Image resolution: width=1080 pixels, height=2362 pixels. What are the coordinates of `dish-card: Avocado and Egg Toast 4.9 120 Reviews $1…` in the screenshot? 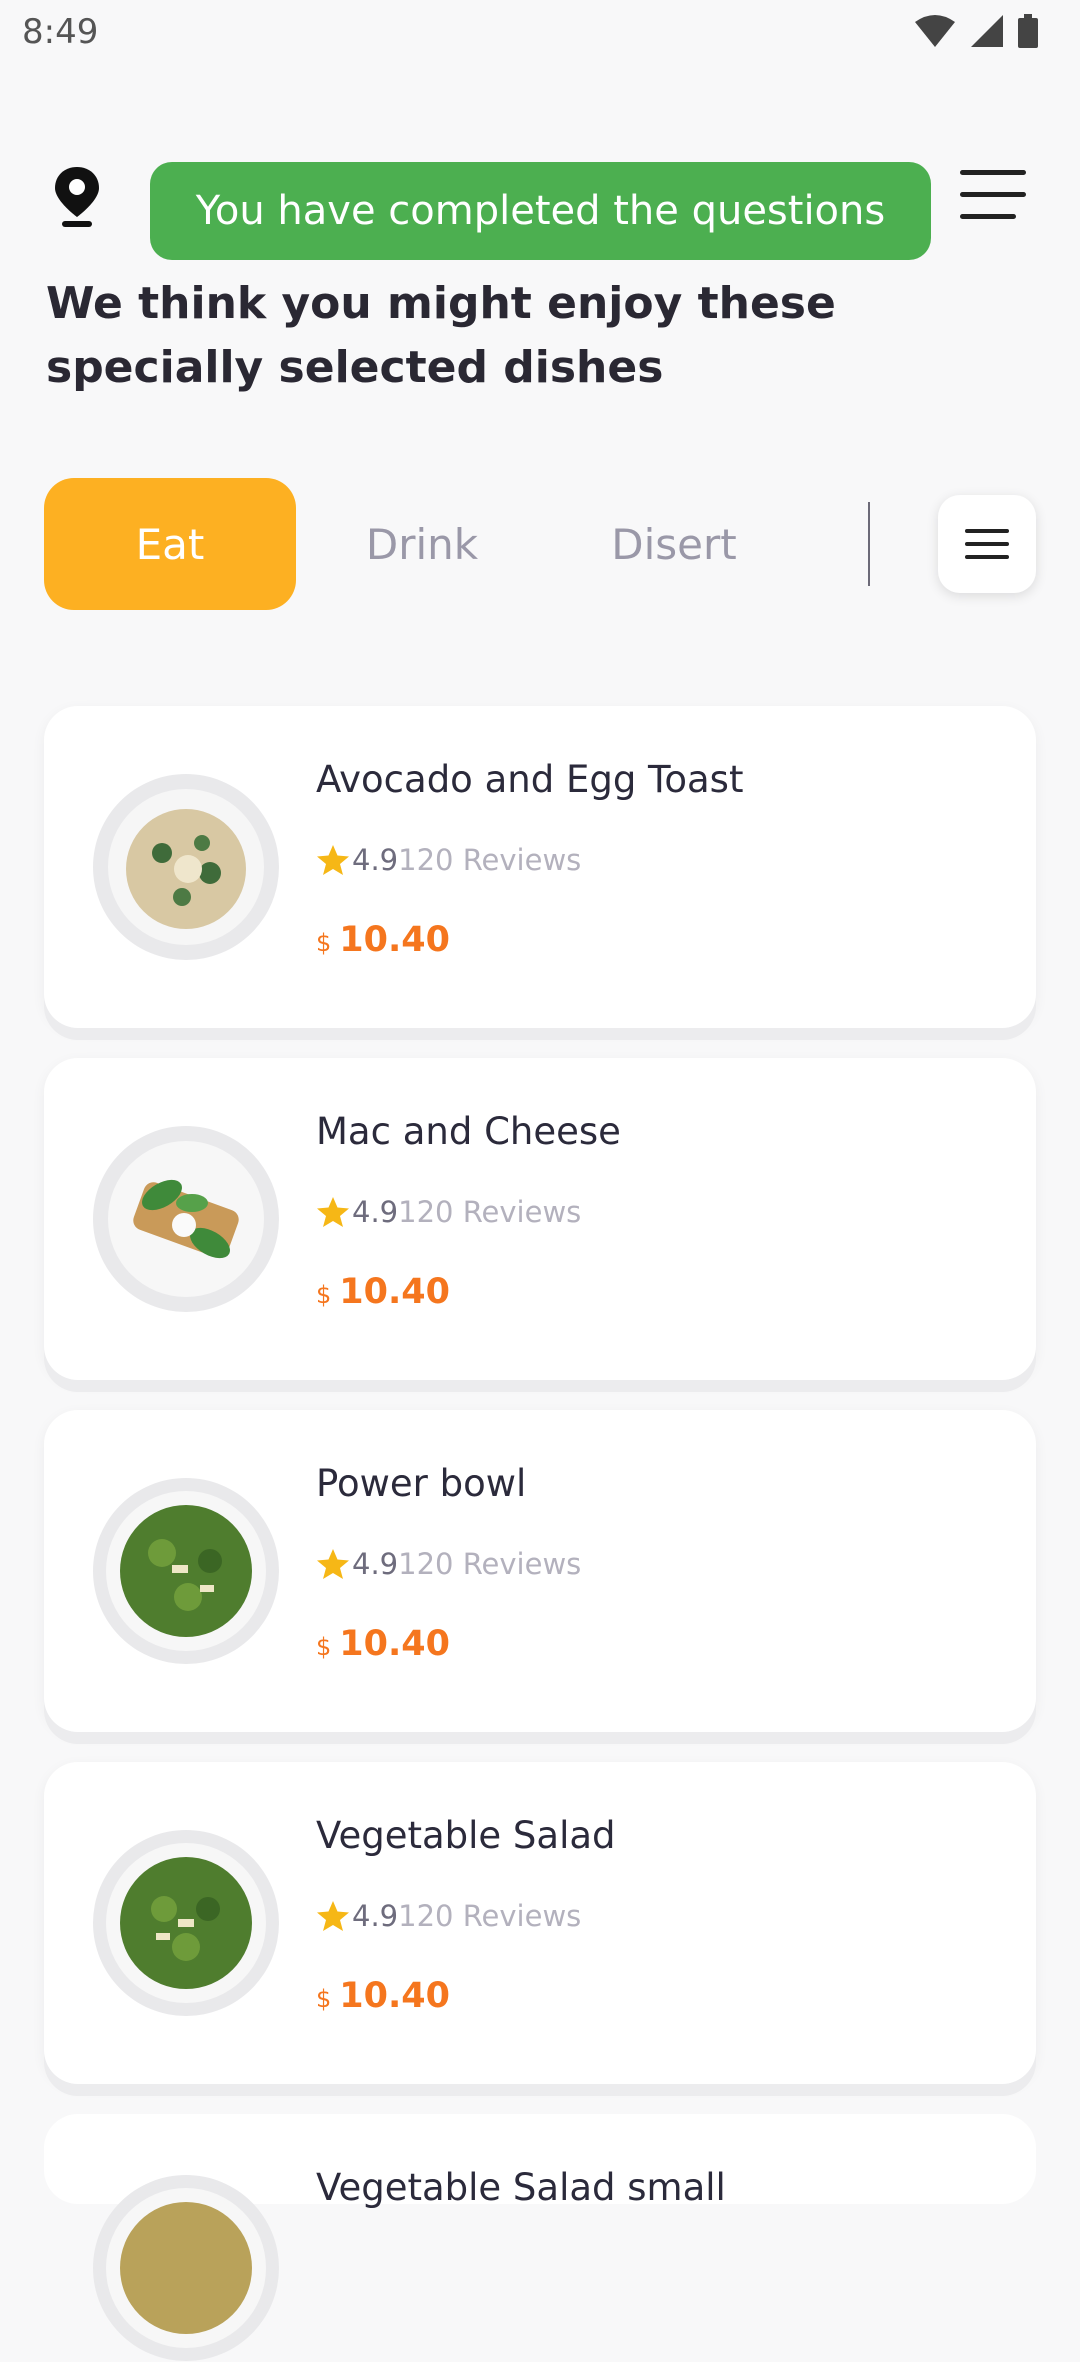 It's located at (540, 867).